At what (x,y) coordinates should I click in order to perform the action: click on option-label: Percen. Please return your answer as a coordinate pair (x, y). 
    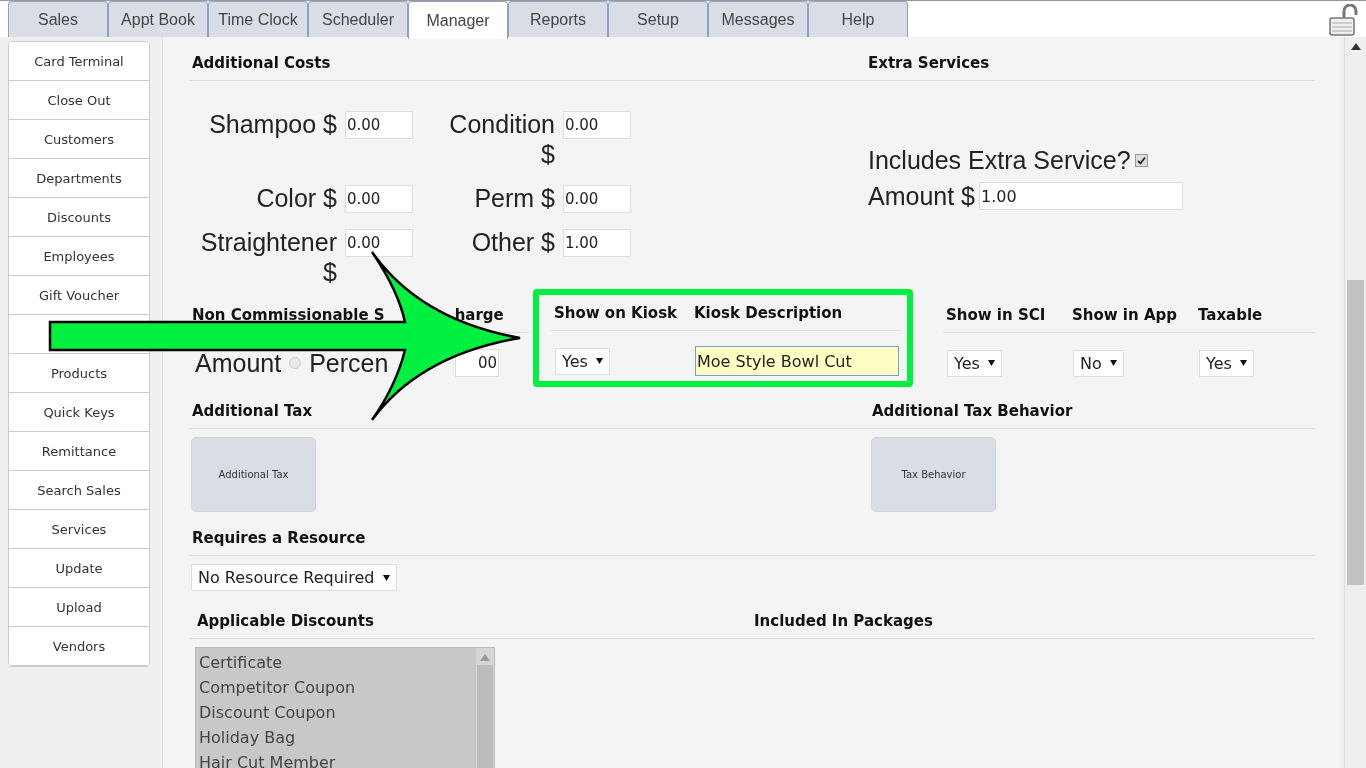
    Looking at the image, I should click on (349, 363).